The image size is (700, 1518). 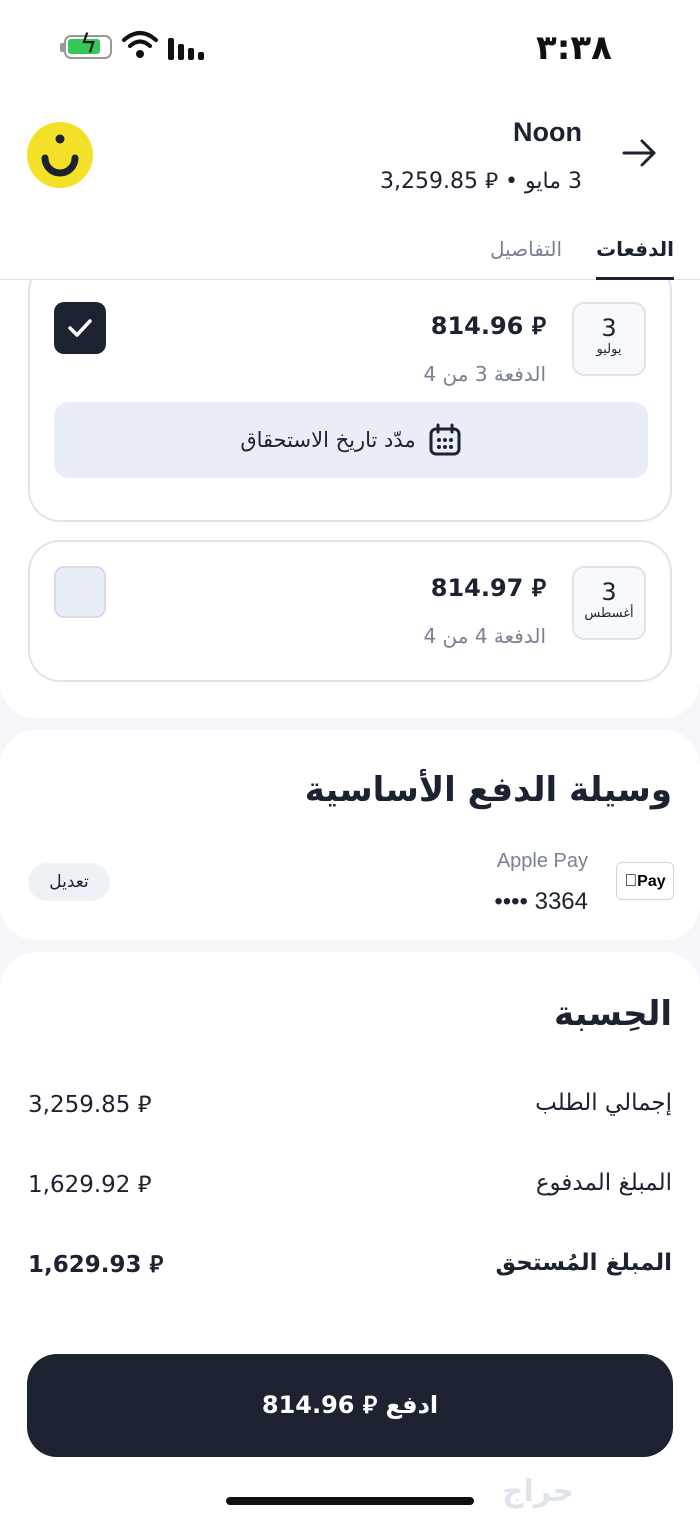 What do you see at coordinates (350, 1190) in the screenshot?
I see `summary-row: المبلغ المدفوع ⃁ 1,629.92` at bounding box center [350, 1190].